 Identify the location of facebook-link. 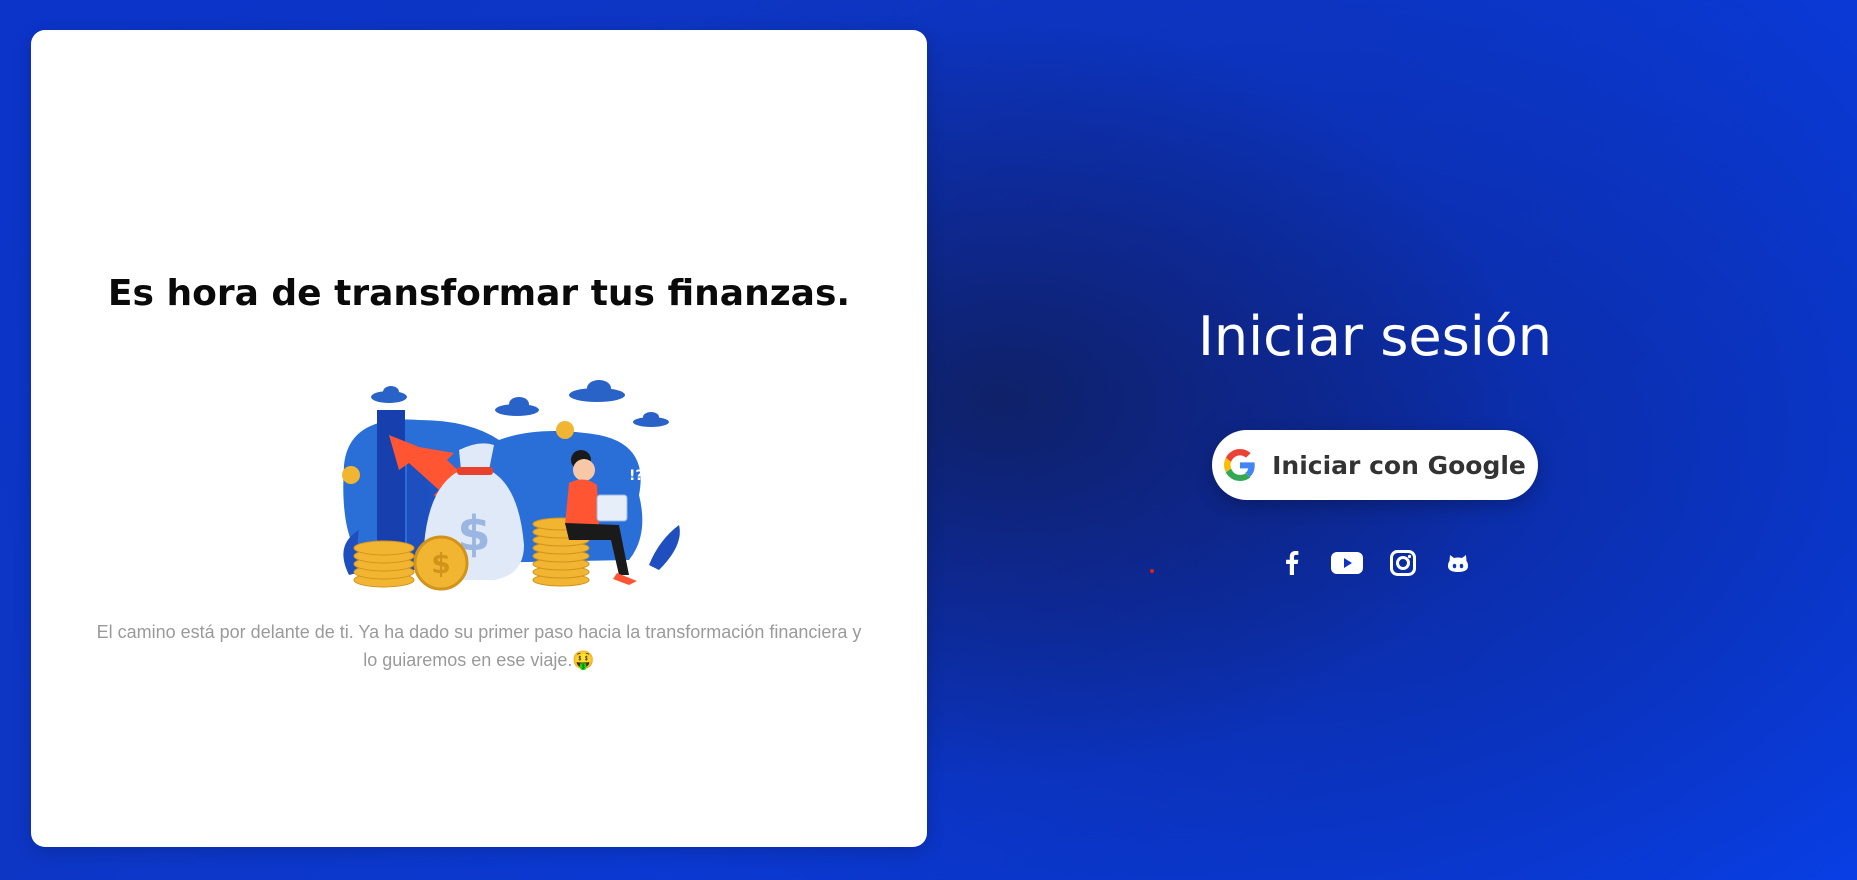
(1292, 563).